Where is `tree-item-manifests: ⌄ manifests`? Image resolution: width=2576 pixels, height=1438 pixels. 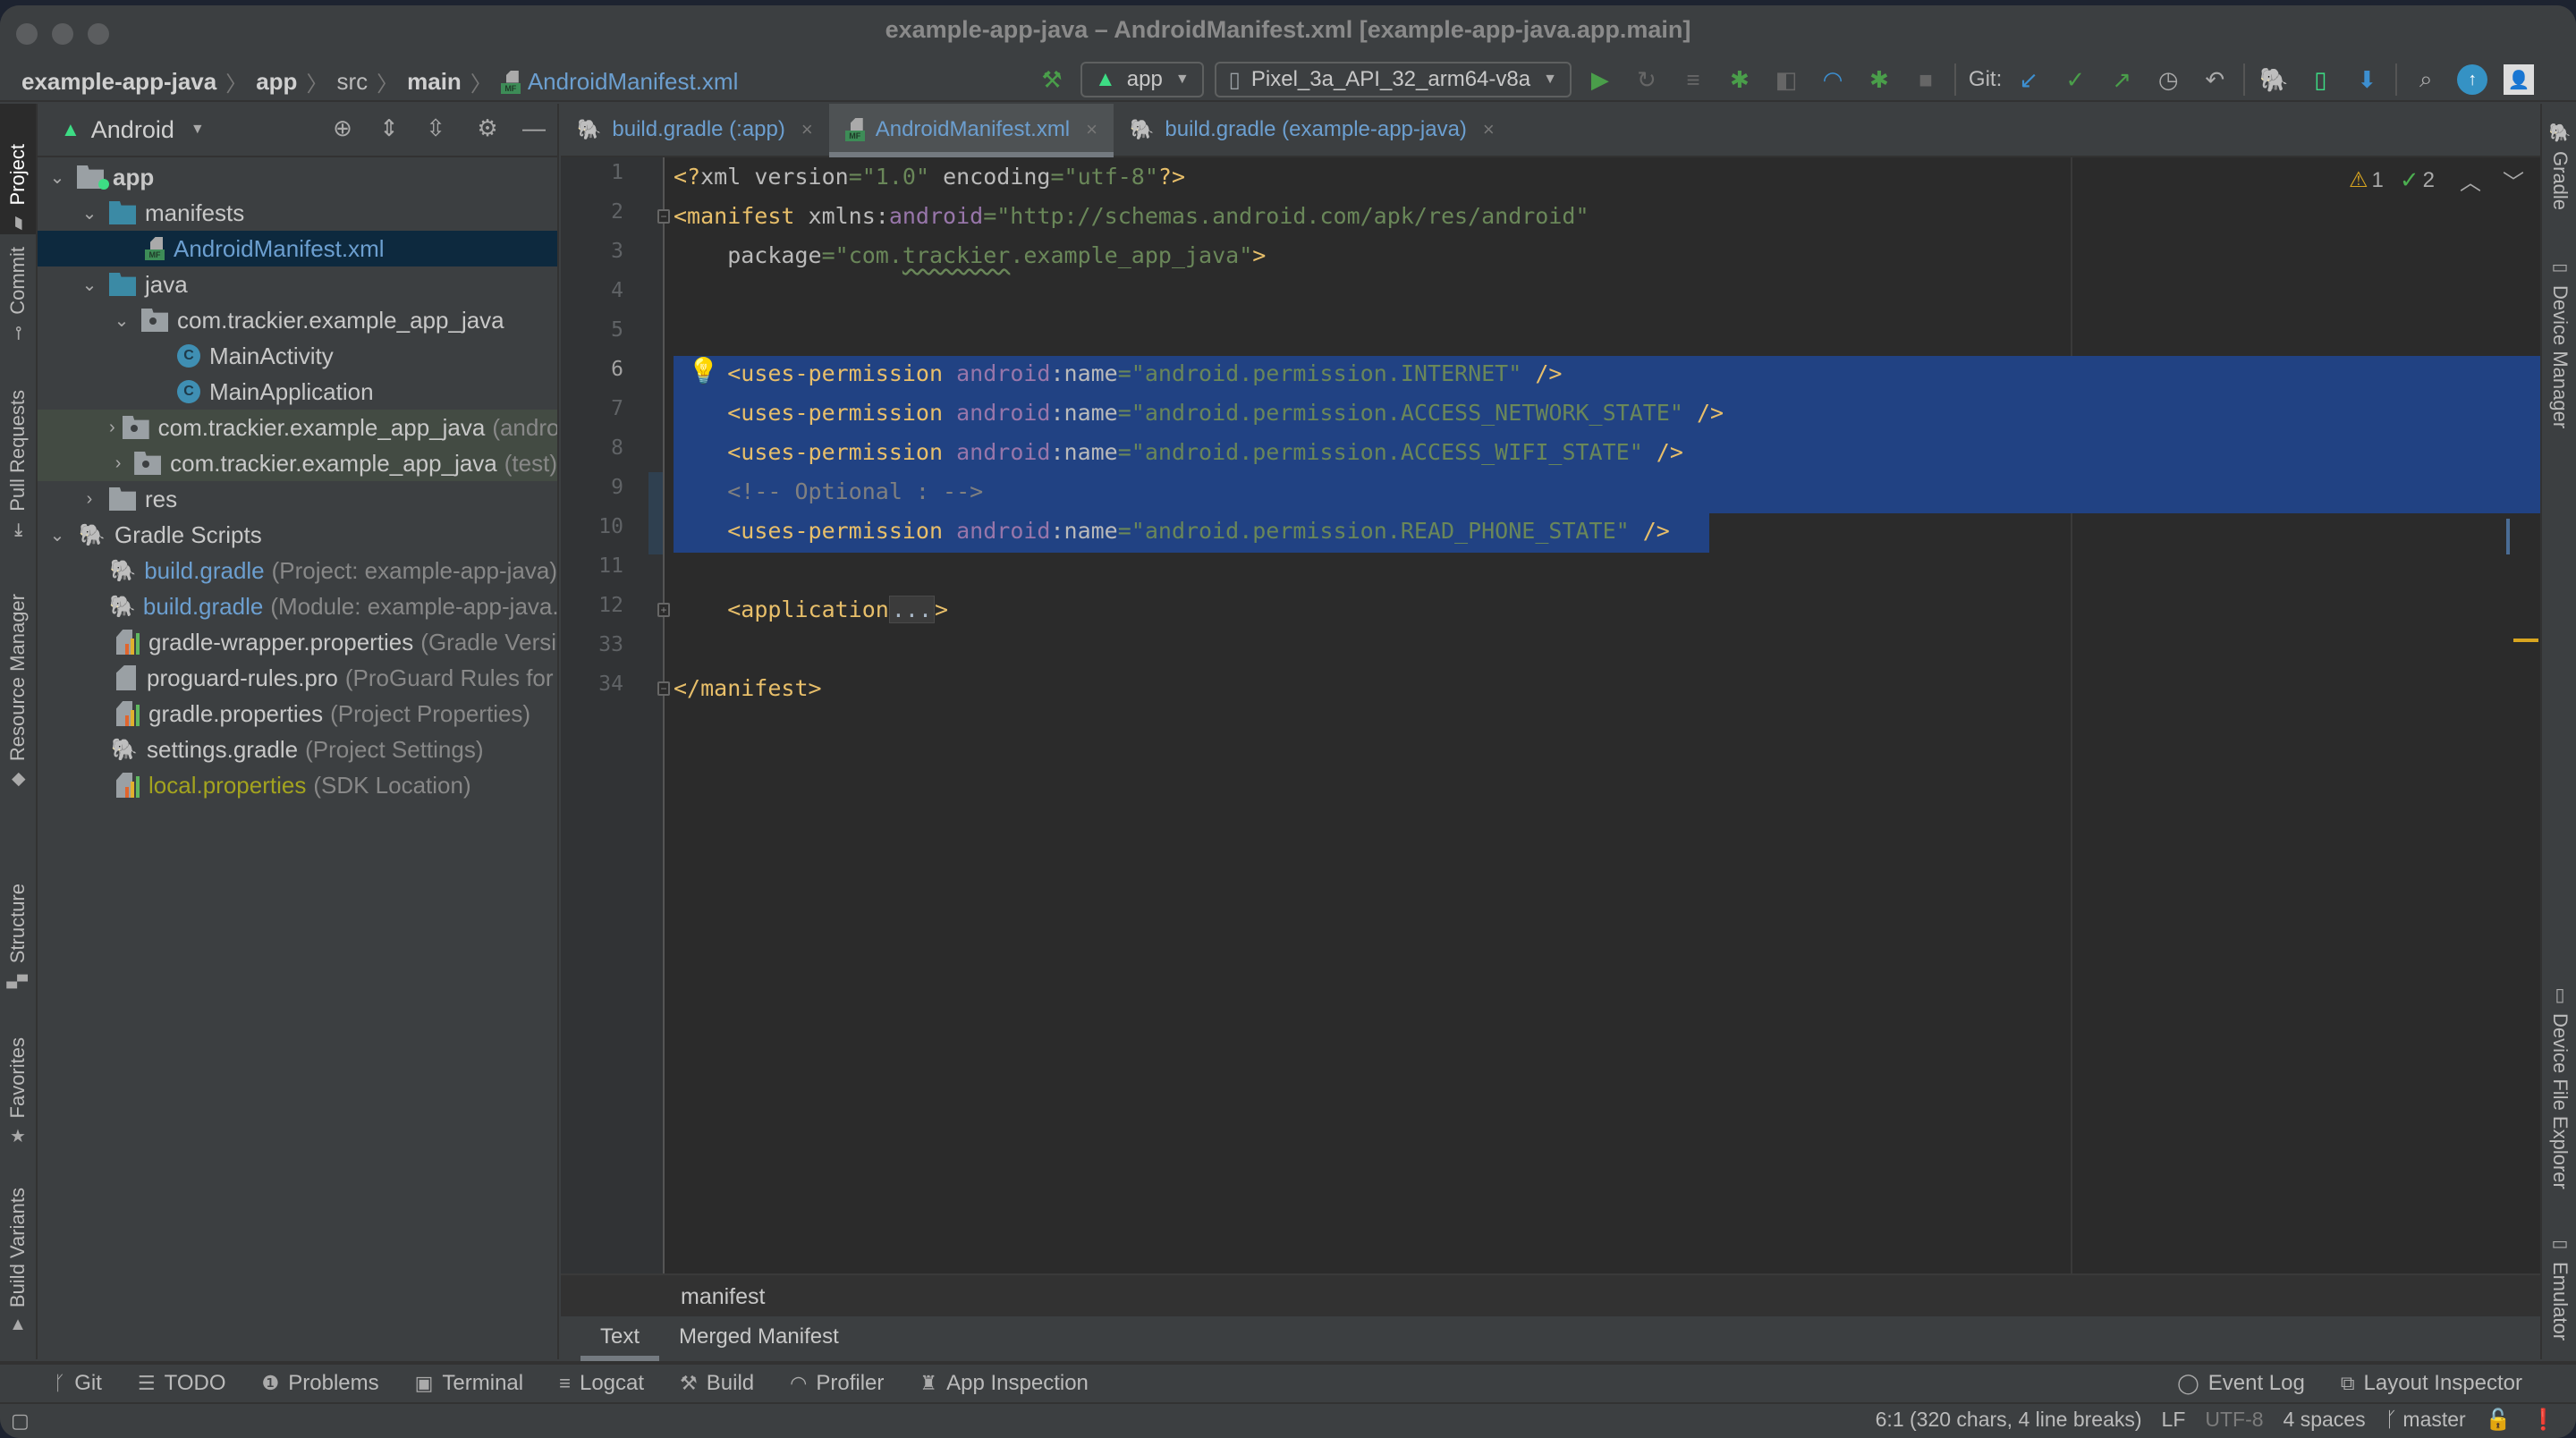 tree-item-manifests: ⌄ manifests is located at coordinates (297, 213).